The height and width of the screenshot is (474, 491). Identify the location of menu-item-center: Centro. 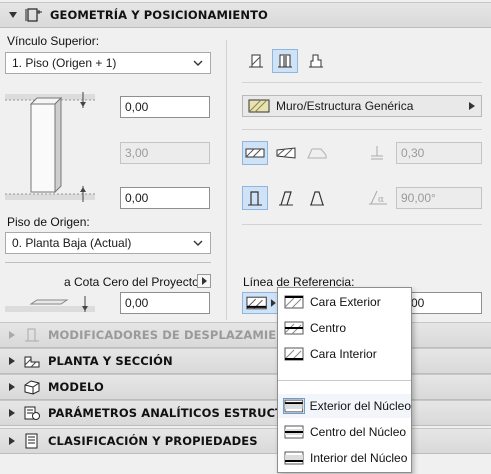
(344, 328).